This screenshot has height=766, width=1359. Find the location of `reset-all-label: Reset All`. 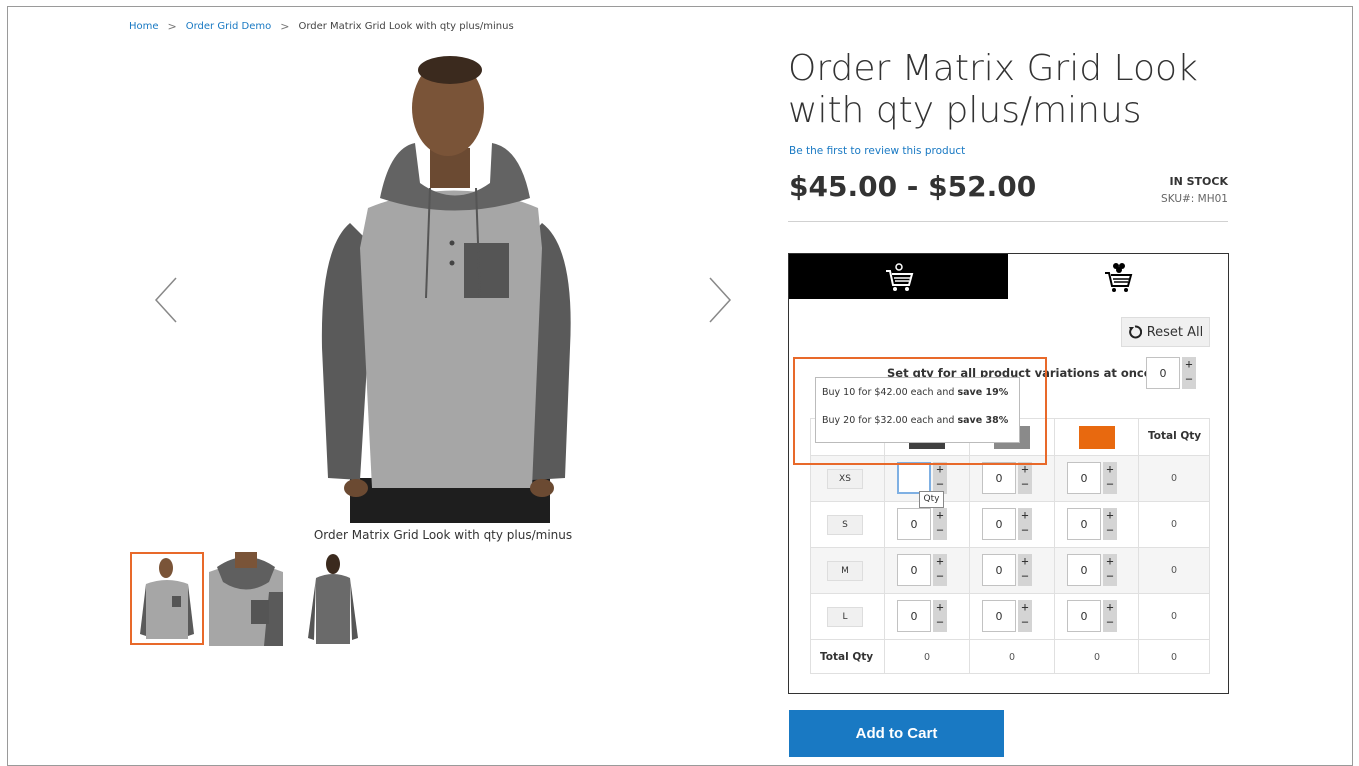

reset-all-label: Reset All is located at coordinates (1175, 332).